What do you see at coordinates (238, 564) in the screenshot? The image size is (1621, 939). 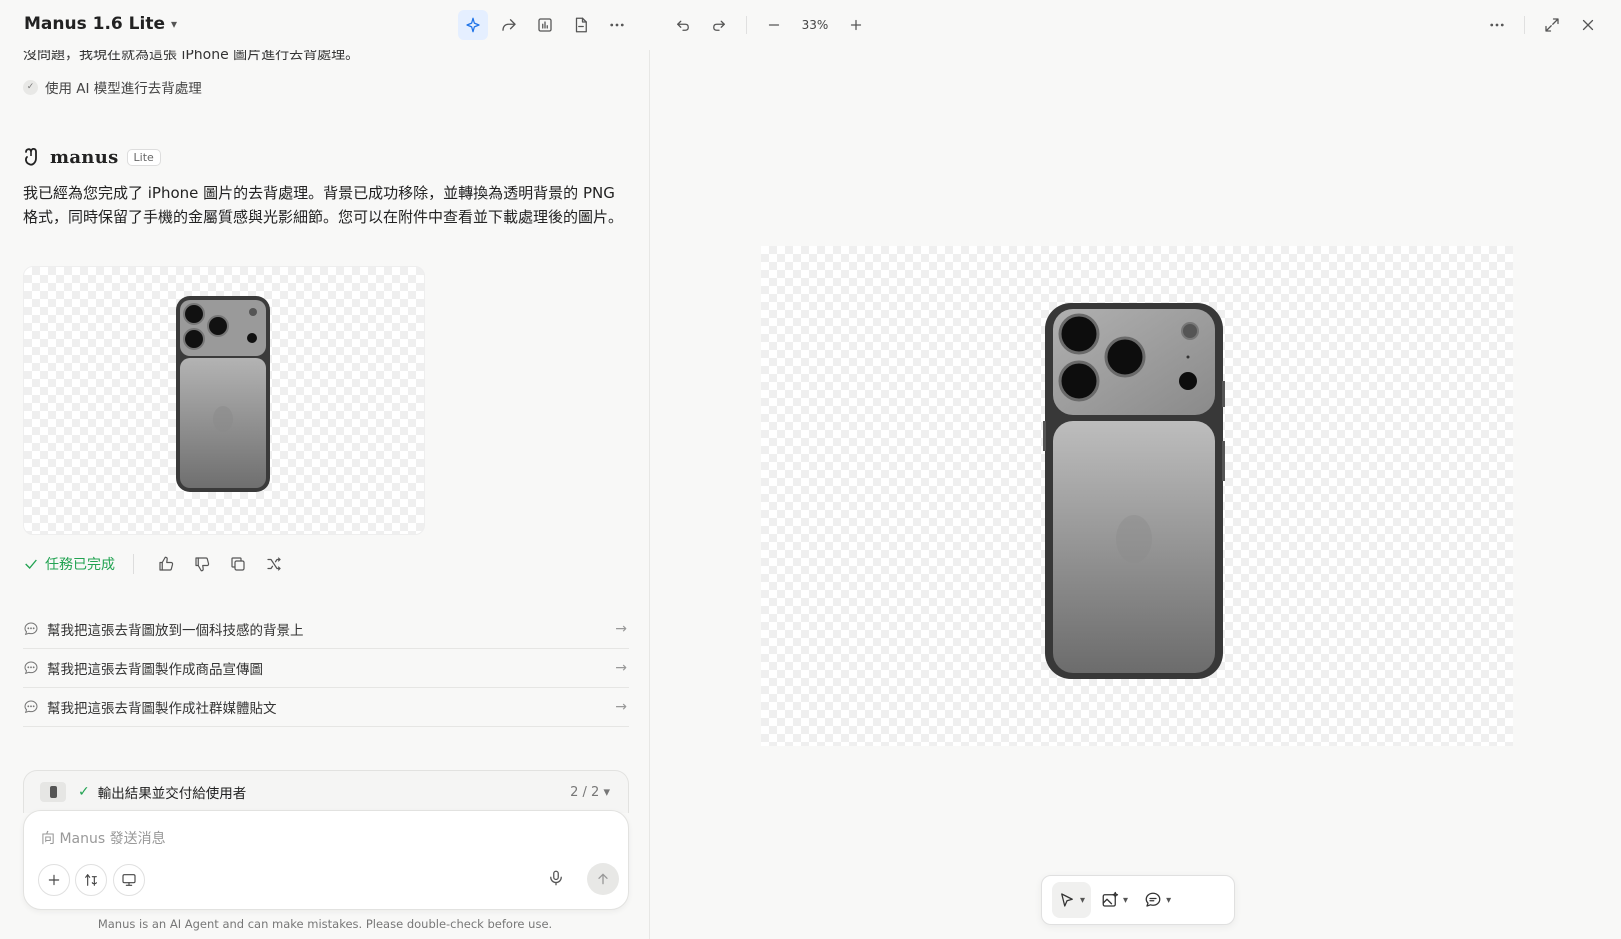 I see `copy-icon` at bounding box center [238, 564].